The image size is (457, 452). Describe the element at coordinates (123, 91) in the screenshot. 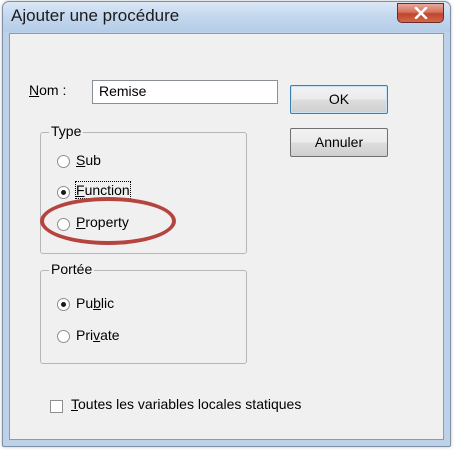

I see `name-input-value: Remise` at that location.